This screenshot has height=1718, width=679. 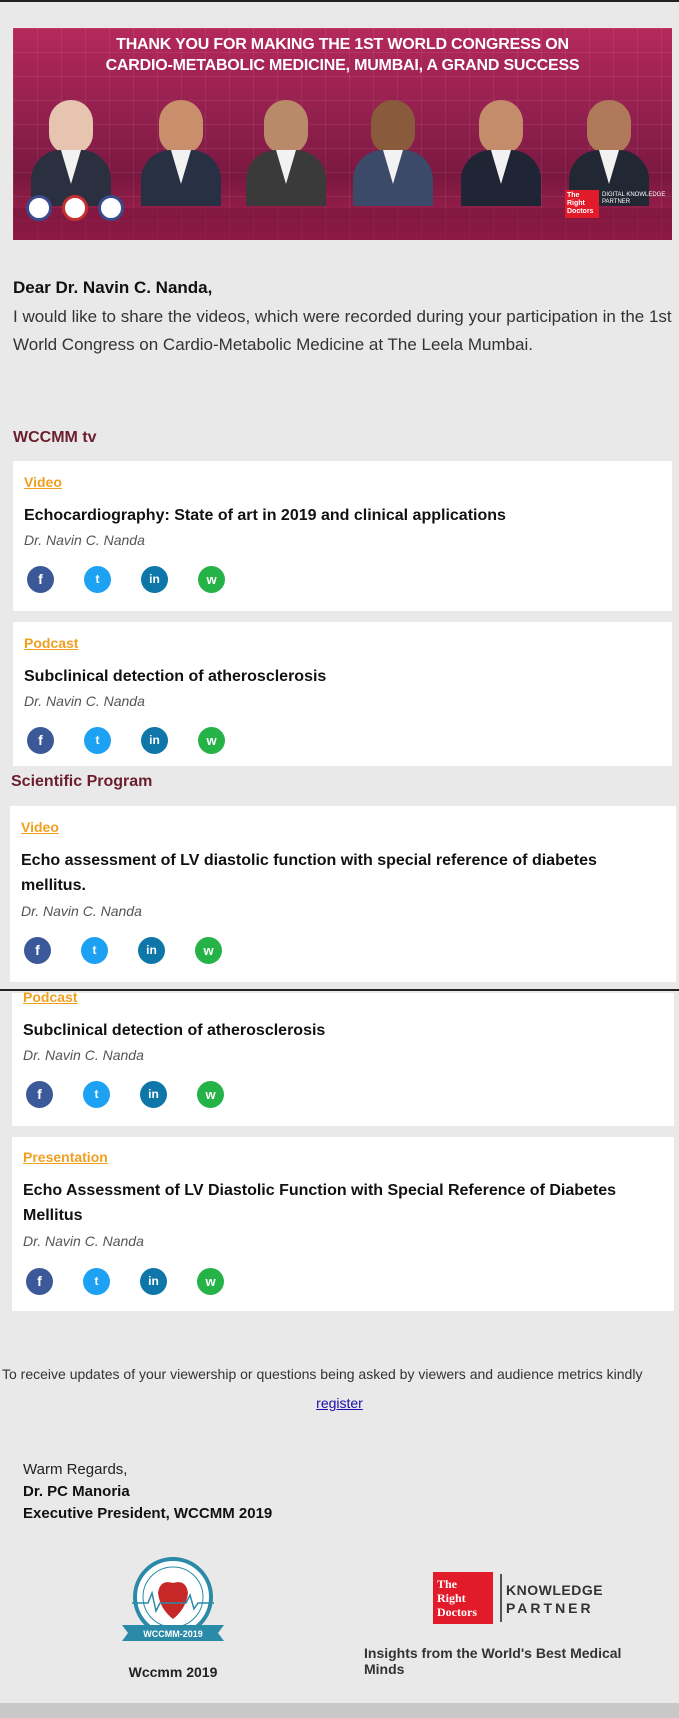 What do you see at coordinates (554, 1599) in the screenshot?
I see `knowledge-partner-text: KNOWLEDGE PARTNER` at bounding box center [554, 1599].